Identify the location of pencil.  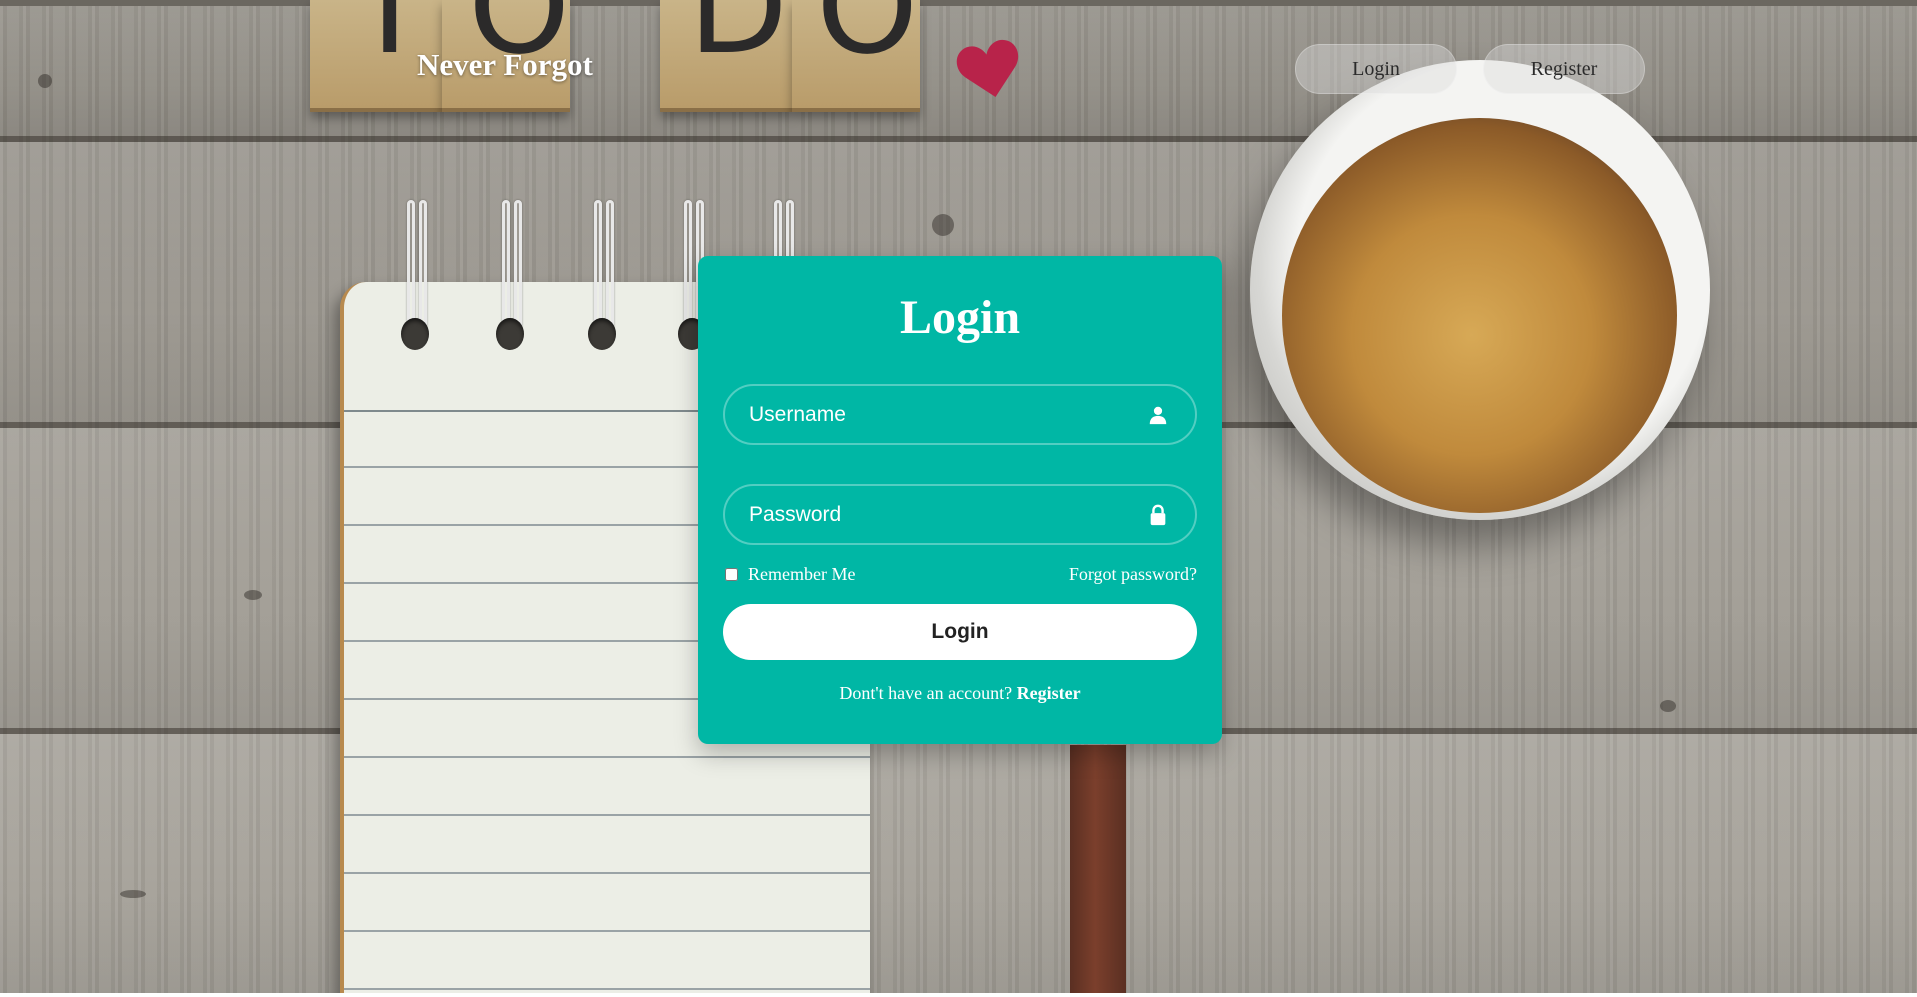
(1098, 869).